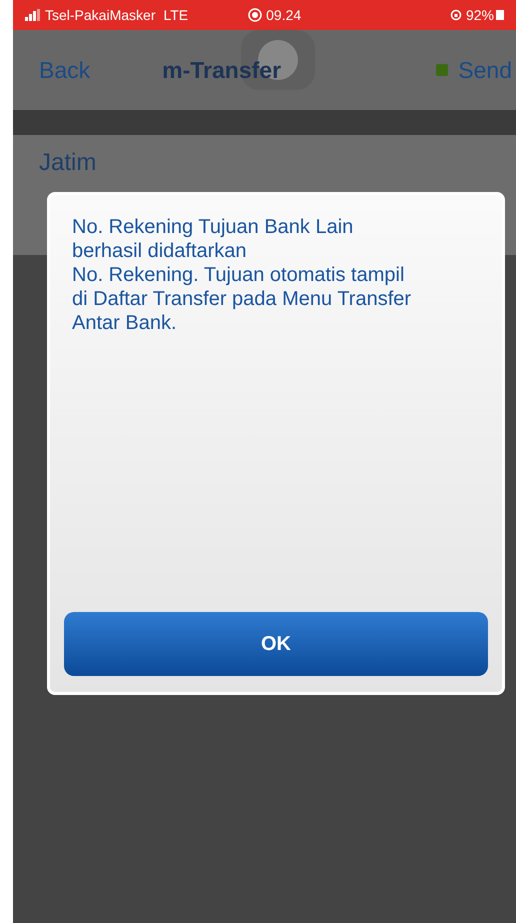 The width and height of the screenshot is (516, 923). Describe the element at coordinates (100, 15) in the screenshot. I see `carrier-name: Tsel-PakaiMasker` at that location.